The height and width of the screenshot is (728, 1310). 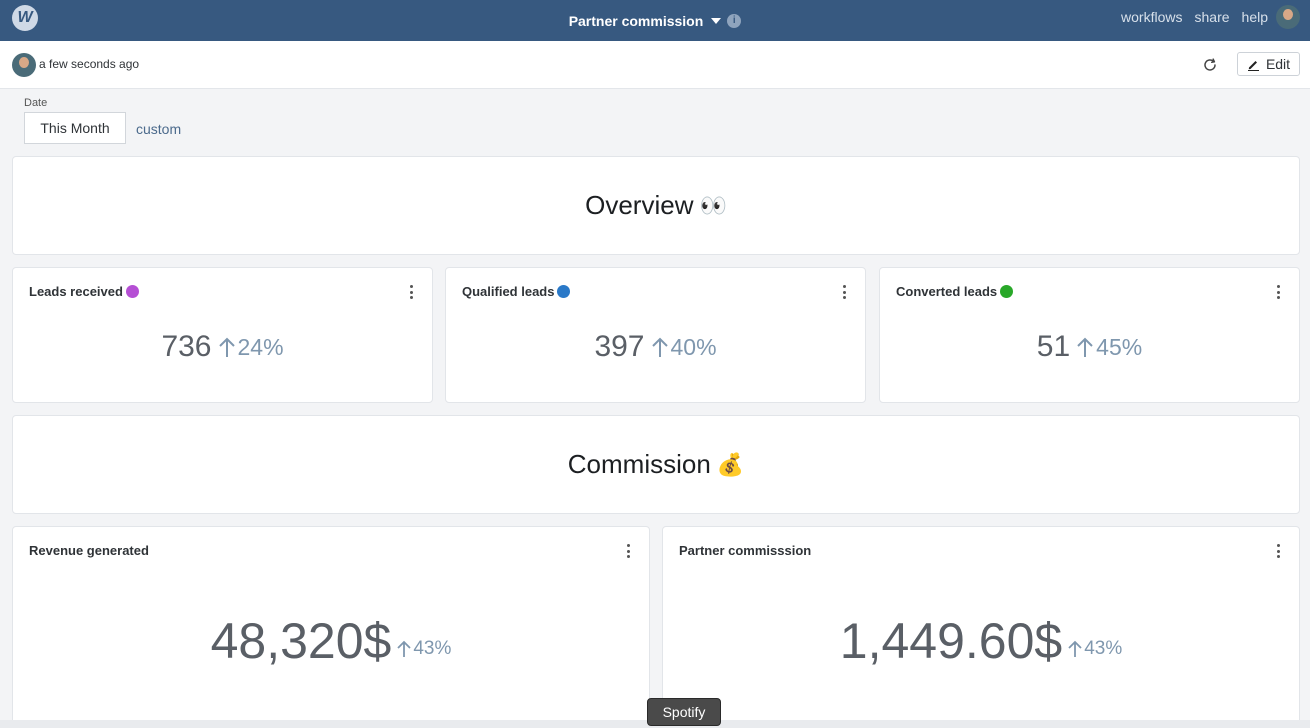 What do you see at coordinates (1210, 65) in the screenshot?
I see `refresh-icon` at bounding box center [1210, 65].